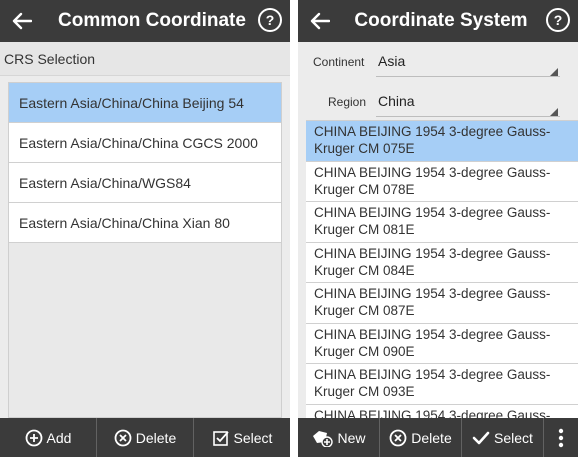 This screenshot has width=578, height=457. I want to click on header-bar: Common Coordinate ?, so click(145, 21).